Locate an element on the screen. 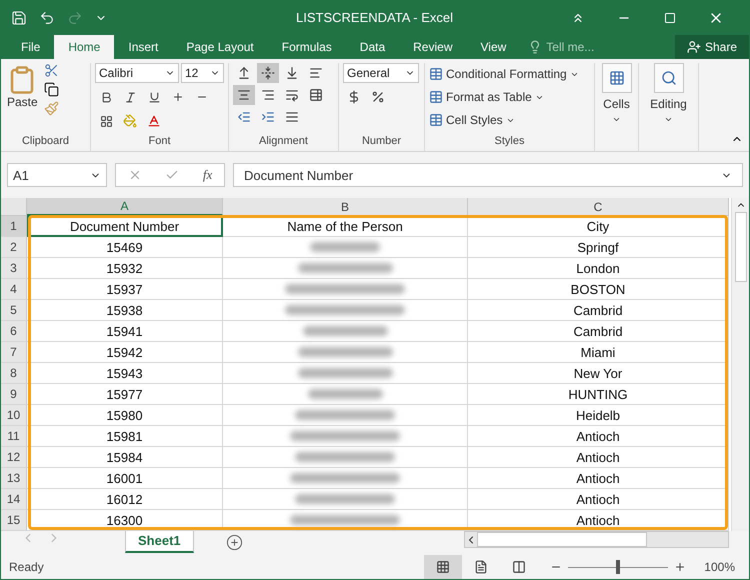 The width and height of the screenshot is (750, 580). font-size-field: 12 is located at coordinates (202, 73).